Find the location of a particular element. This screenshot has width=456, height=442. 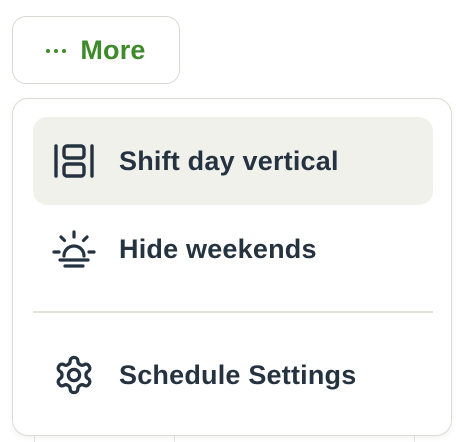

more-button-label: More is located at coordinates (113, 49).